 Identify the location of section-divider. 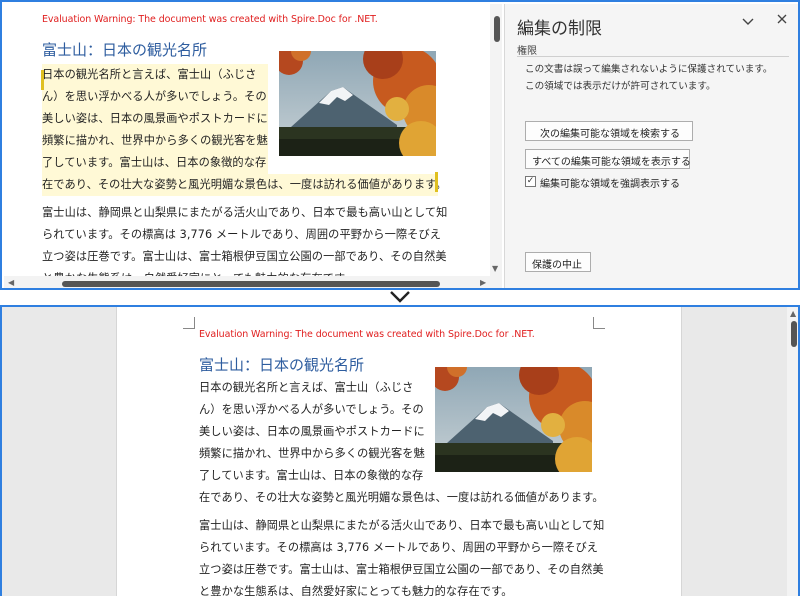
(653, 56).